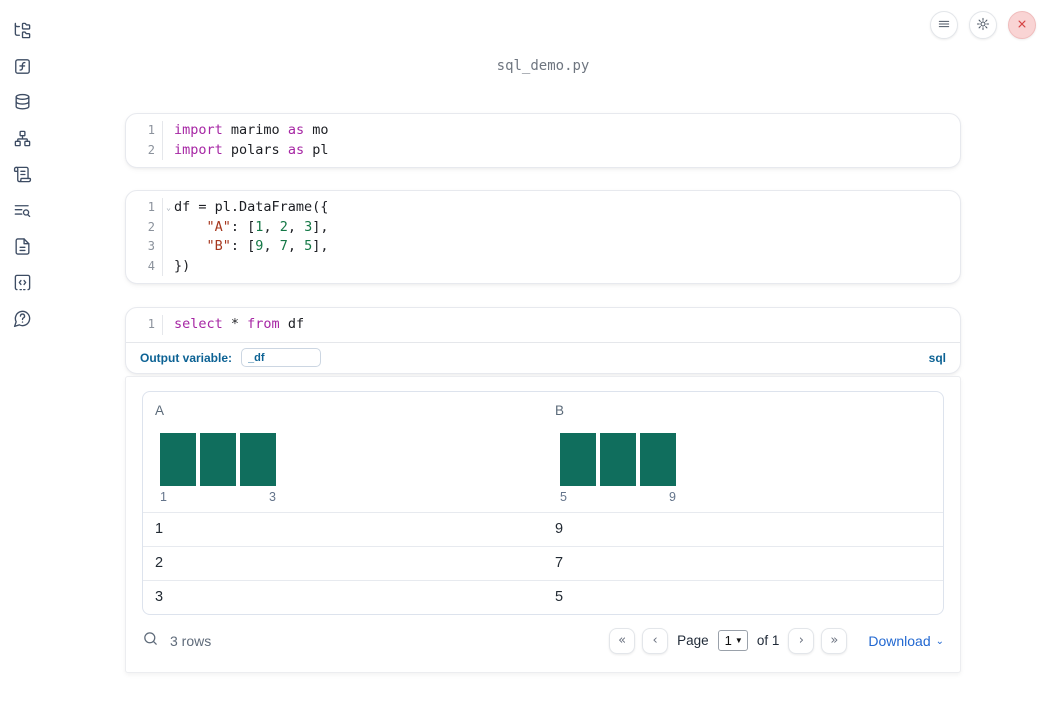  I want to click on table-row: 27, so click(543, 562).